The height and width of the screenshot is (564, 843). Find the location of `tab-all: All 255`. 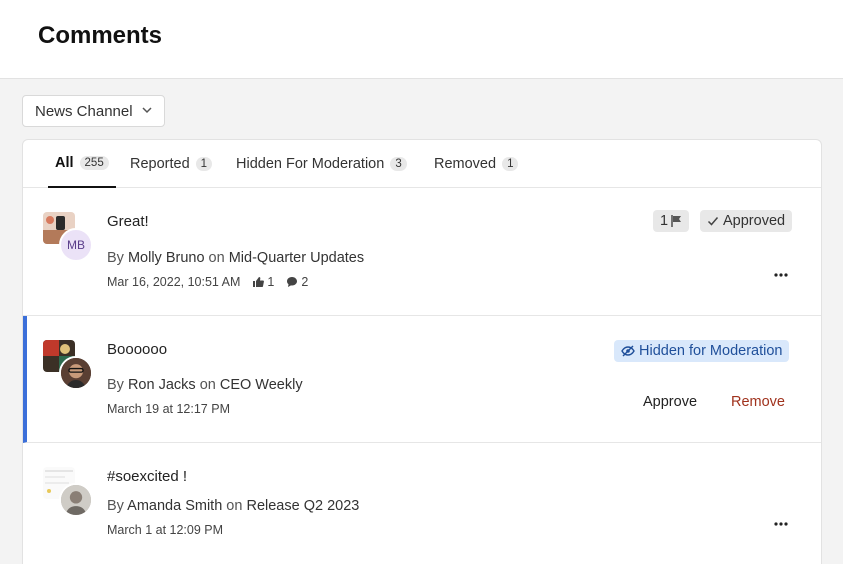

tab-all: All 255 is located at coordinates (82, 164).